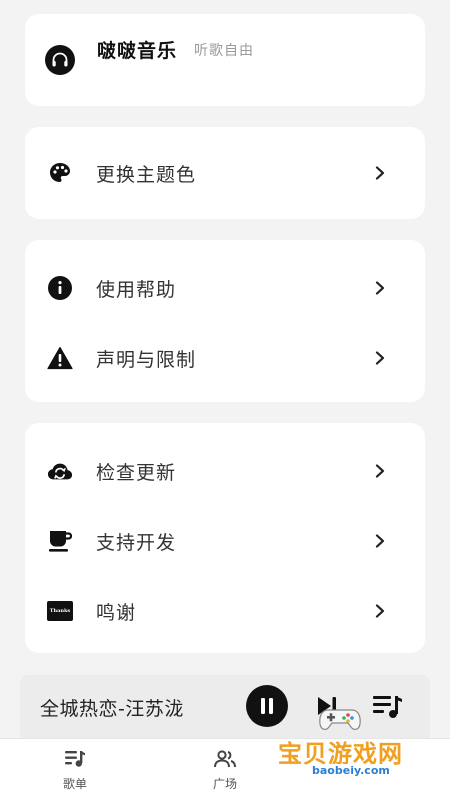 The image size is (450, 800). What do you see at coordinates (60, 358) in the screenshot?
I see `warning-icon` at bounding box center [60, 358].